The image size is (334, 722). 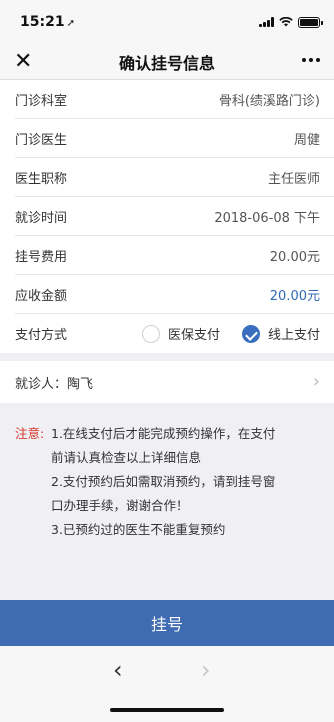 What do you see at coordinates (167, 623) in the screenshot?
I see `register-button: 挂号` at bounding box center [167, 623].